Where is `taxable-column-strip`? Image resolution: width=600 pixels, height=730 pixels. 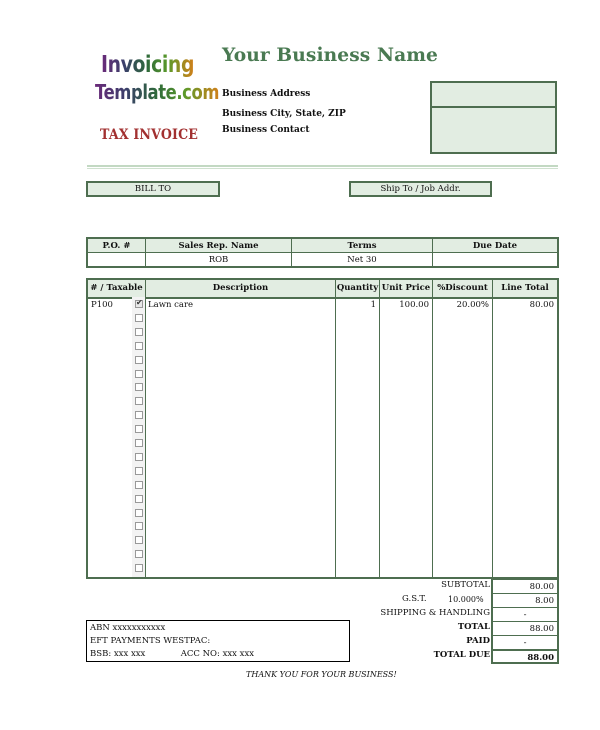 taxable-column-strip is located at coordinates (139, 437).